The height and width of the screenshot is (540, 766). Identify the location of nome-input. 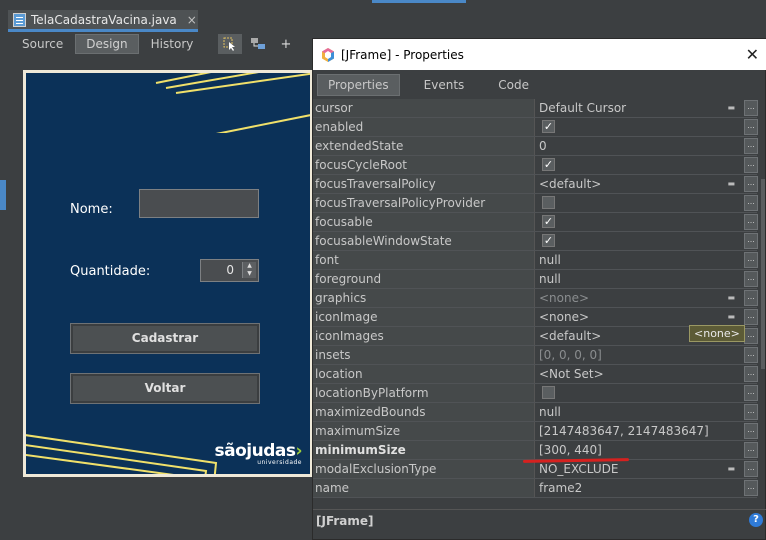
(199, 203).